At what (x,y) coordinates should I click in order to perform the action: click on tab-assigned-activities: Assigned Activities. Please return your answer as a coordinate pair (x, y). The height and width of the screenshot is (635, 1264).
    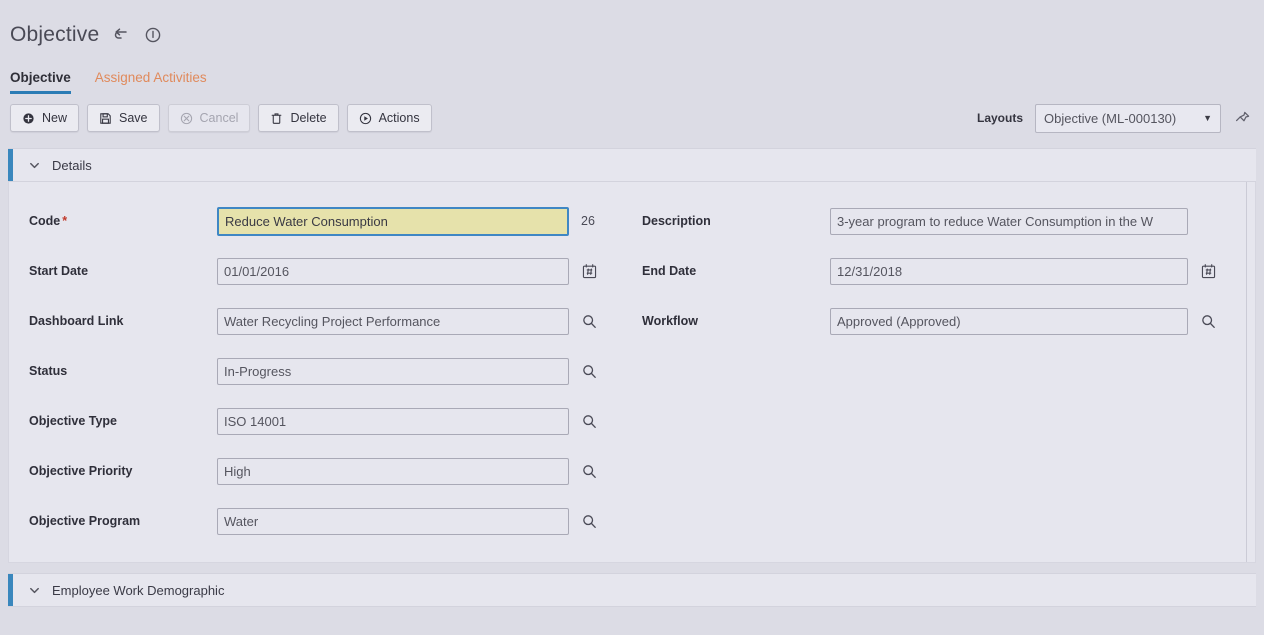
    Looking at the image, I should click on (151, 82).